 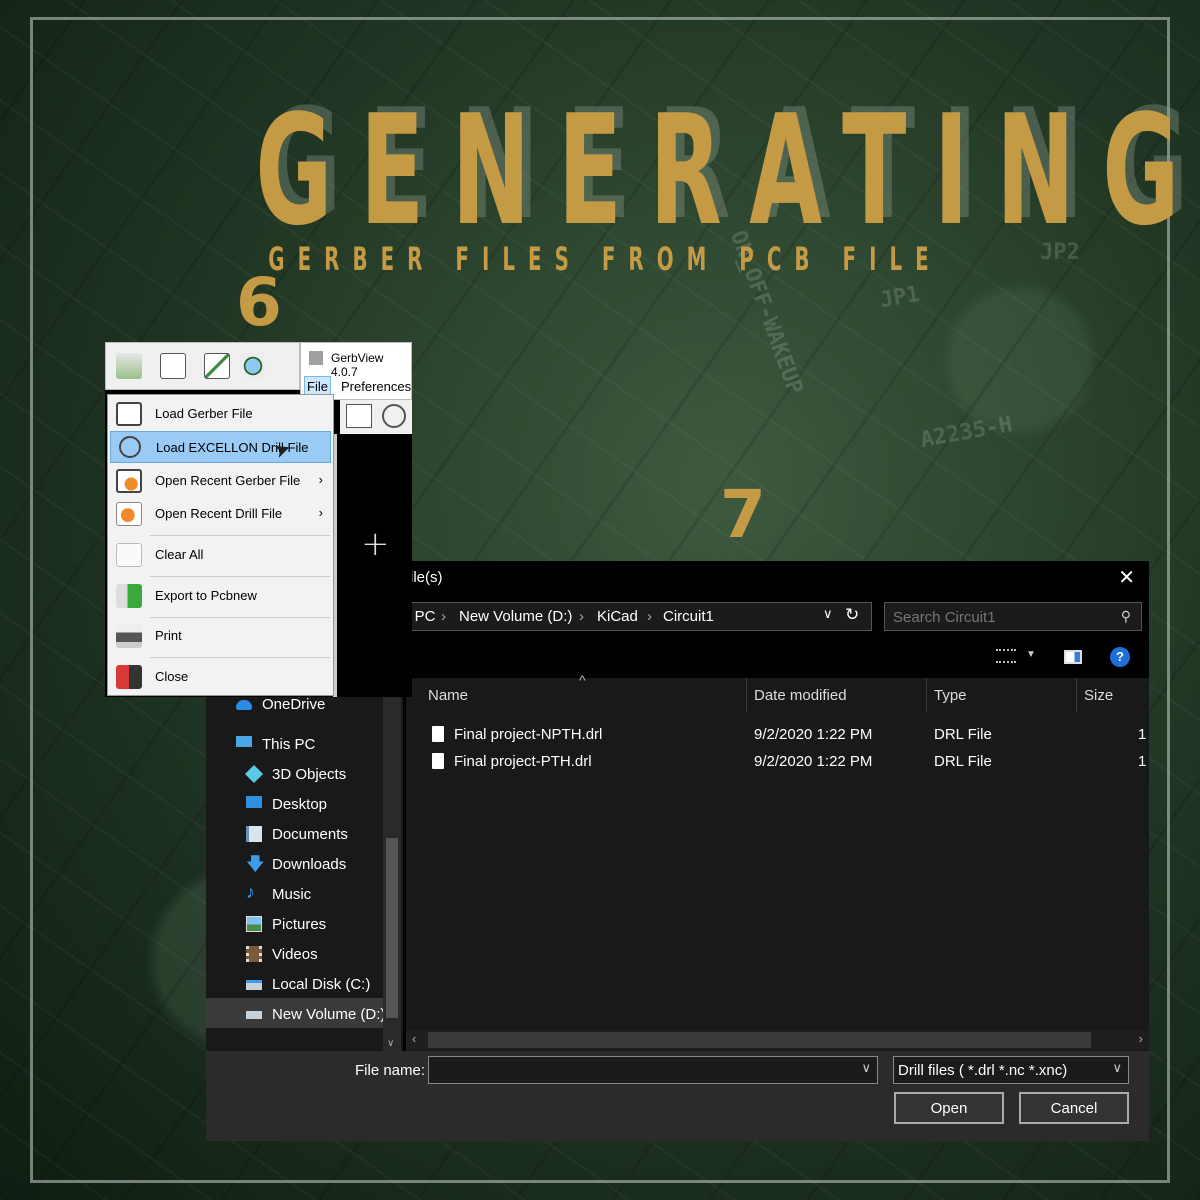 I want to click on window-title: GerbView 4.0.7, so click(x=357, y=365).